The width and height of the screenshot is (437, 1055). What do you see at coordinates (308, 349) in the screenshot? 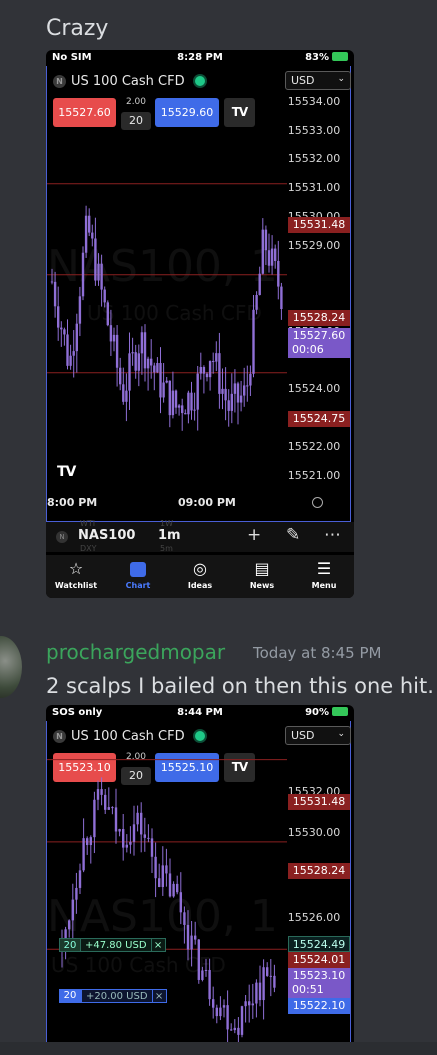
I see `bar-countdown: 00:06` at bounding box center [308, 349].